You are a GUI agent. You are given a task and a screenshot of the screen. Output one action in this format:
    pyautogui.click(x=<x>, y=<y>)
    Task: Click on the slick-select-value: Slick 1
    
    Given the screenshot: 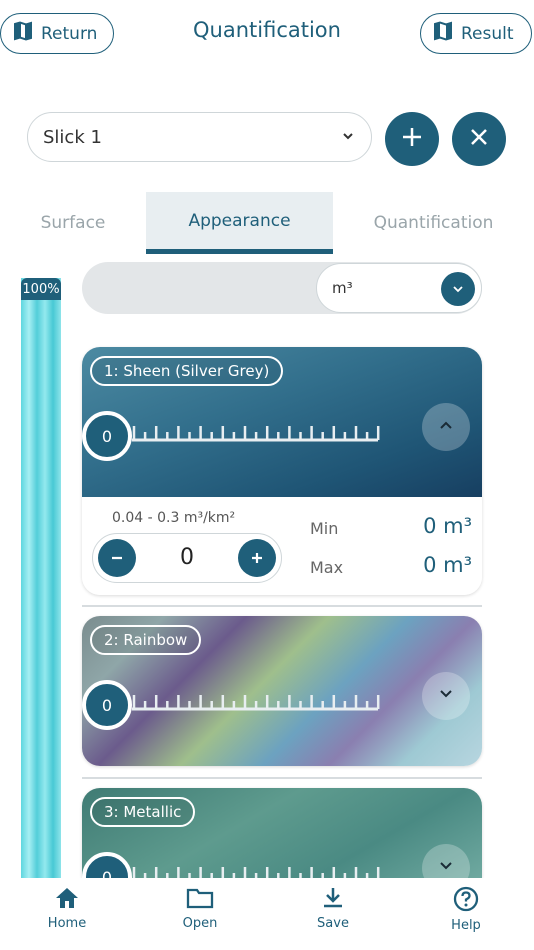 What is the action you would take?
    pyautogui.click(x=72, y=137)
    